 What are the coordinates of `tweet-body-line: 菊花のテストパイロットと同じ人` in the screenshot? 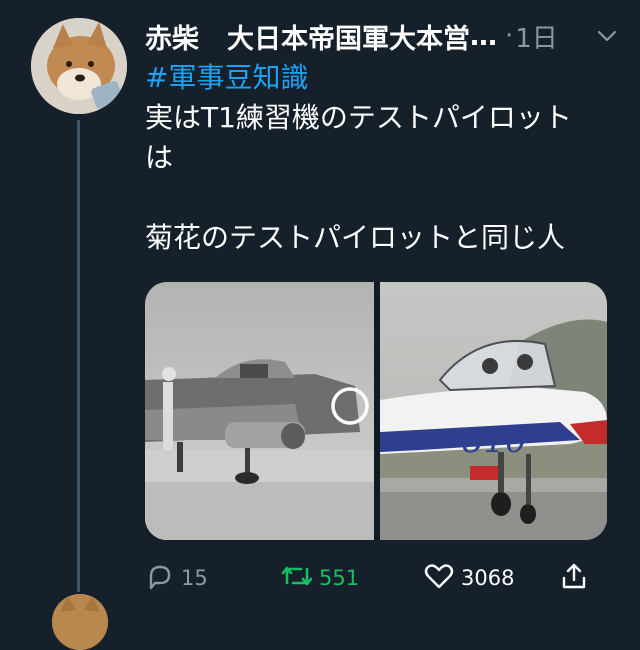 It's located at (355, 237).